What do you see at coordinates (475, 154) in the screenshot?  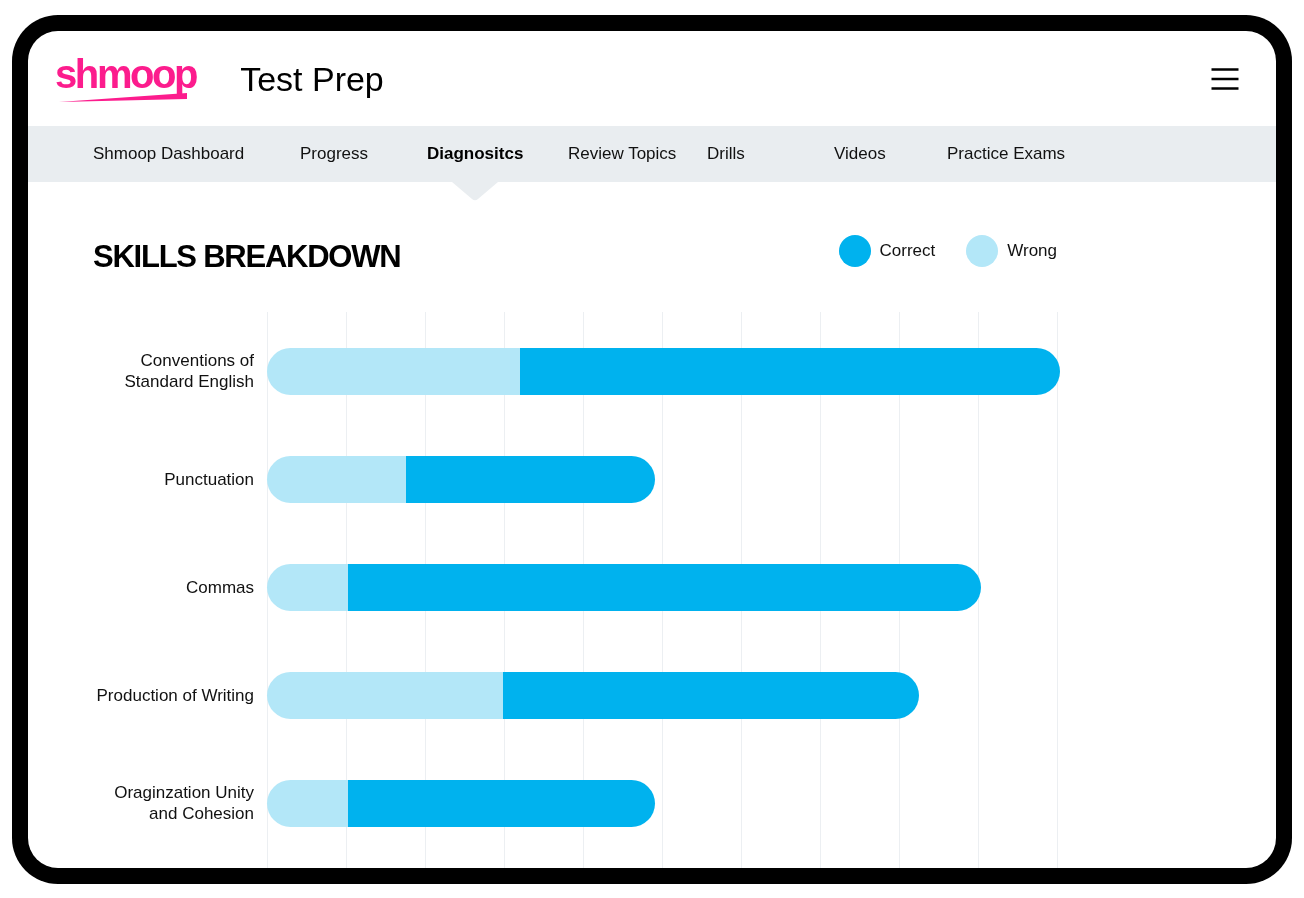 I see `nav-tab: Diagnositcs` at bounding box center [475, 154].